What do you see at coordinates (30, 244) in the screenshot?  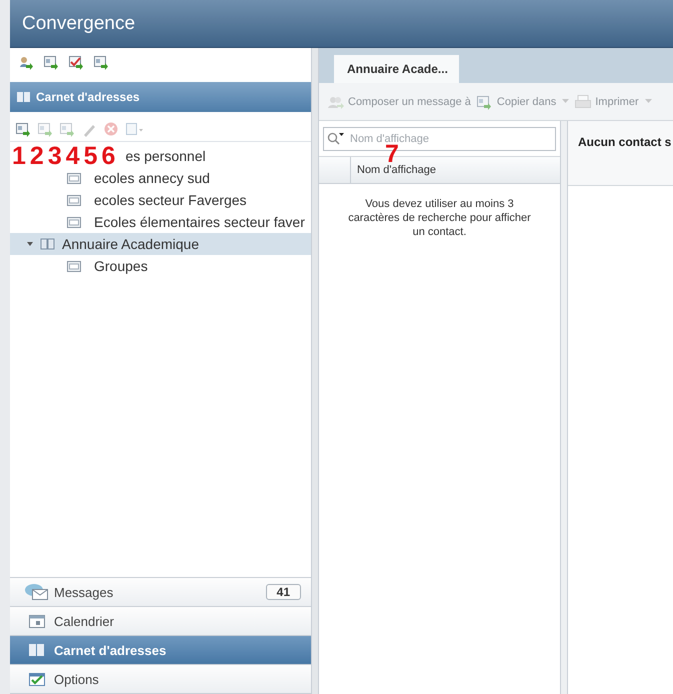 I see `expanded-arrow-icon` at bounding box center [30, 244].